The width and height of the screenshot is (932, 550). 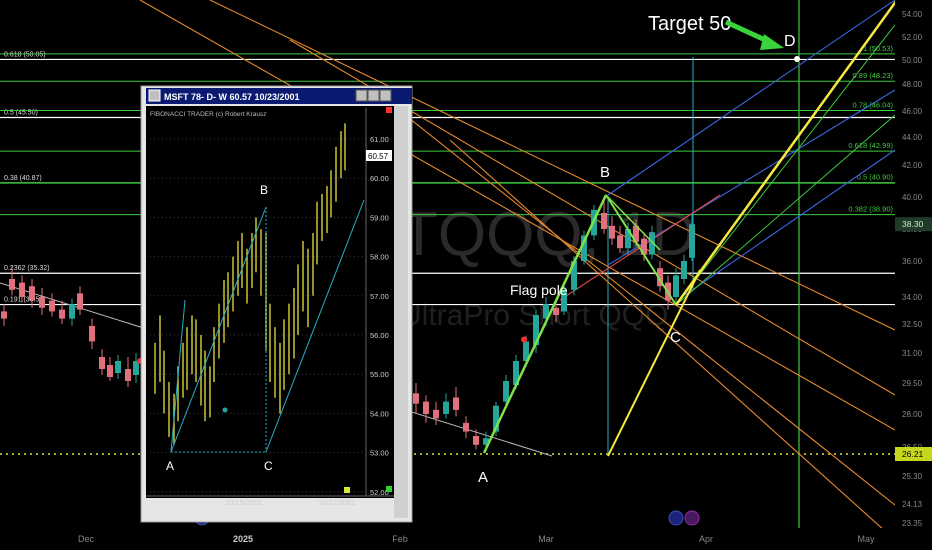 What do you see at coordinates (913, 224) in the screenshot?
I see `last-price-text: 38.30` at bounding box center [913, 224].